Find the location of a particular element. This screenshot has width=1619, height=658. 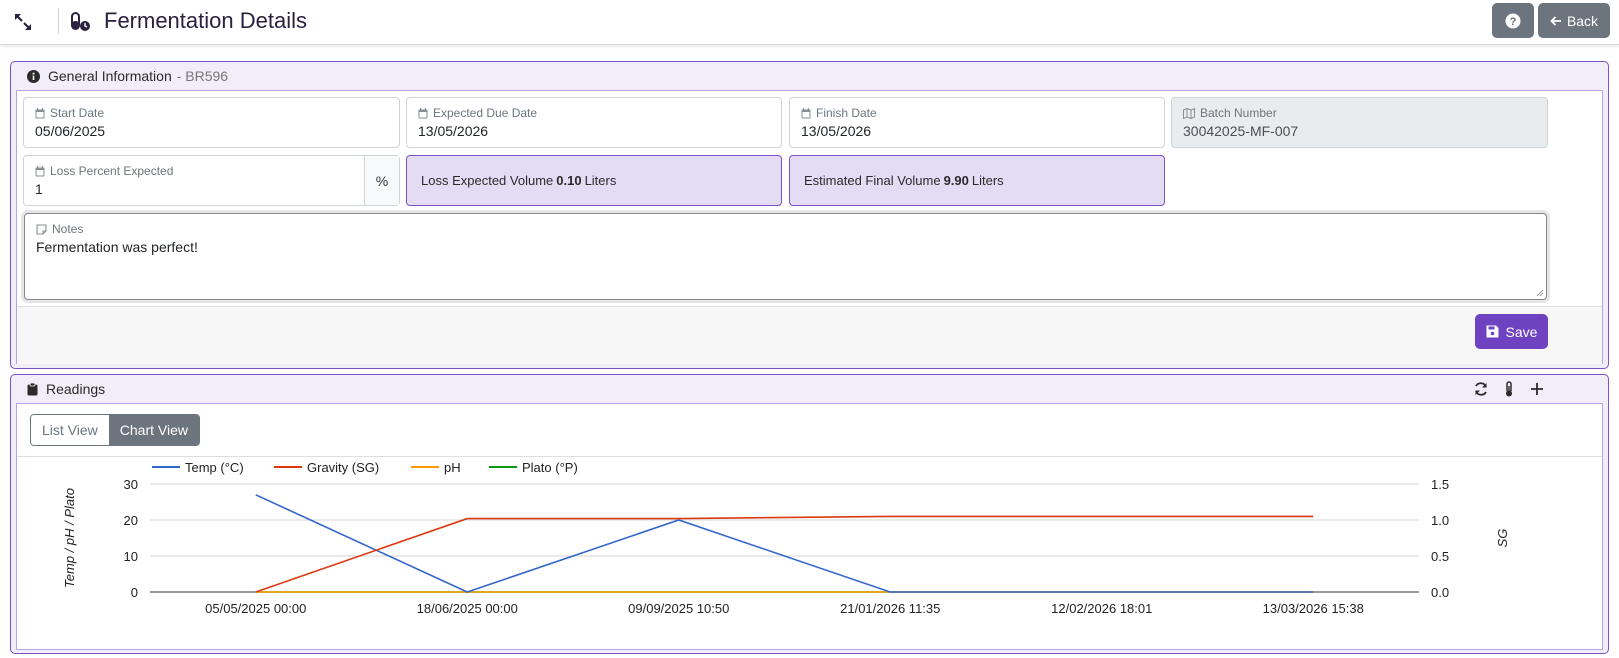

list-view-button: List View is located at coordinates (70, 430).